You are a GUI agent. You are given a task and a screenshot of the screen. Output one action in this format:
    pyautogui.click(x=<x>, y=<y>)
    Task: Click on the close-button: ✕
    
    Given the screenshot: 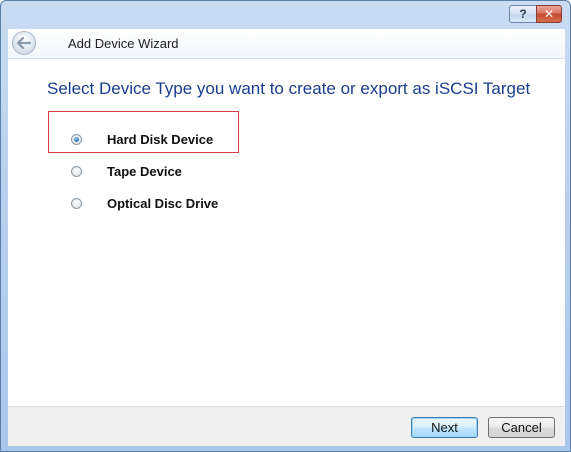 What is the action you would take?
    pyautogui.click(x=549, y=14)
    